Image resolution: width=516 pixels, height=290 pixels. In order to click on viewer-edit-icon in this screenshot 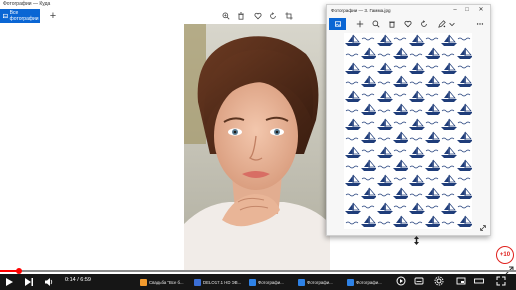, I will do `click(442, 24)`.